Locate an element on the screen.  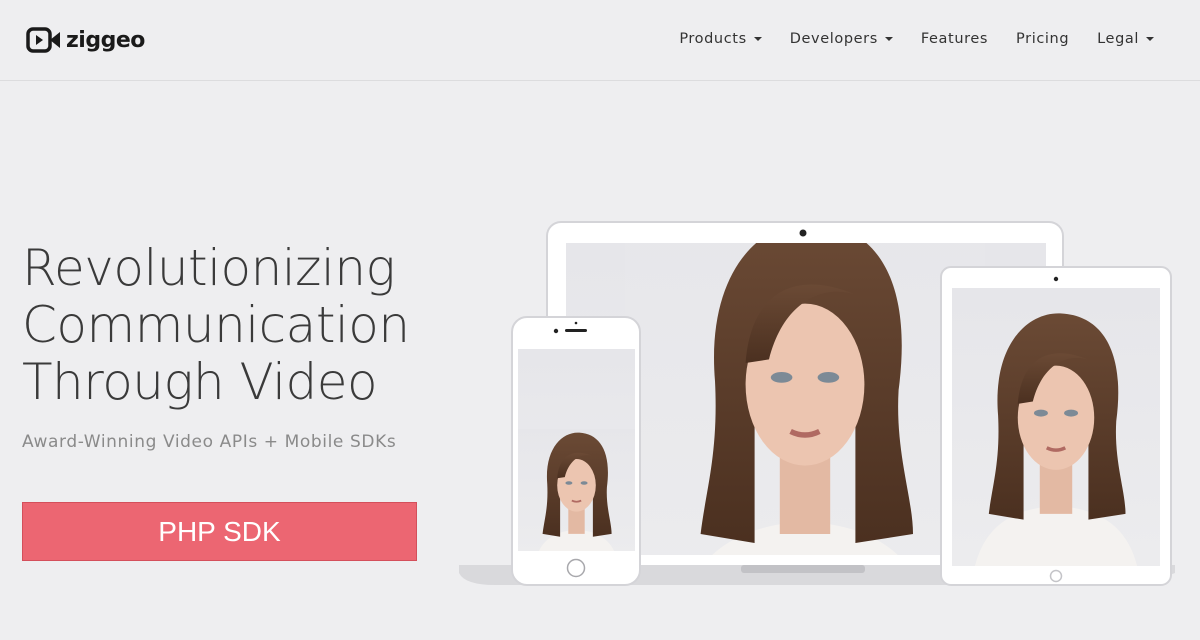
headline-line-2: Communication is located at coordinates (216, 325).